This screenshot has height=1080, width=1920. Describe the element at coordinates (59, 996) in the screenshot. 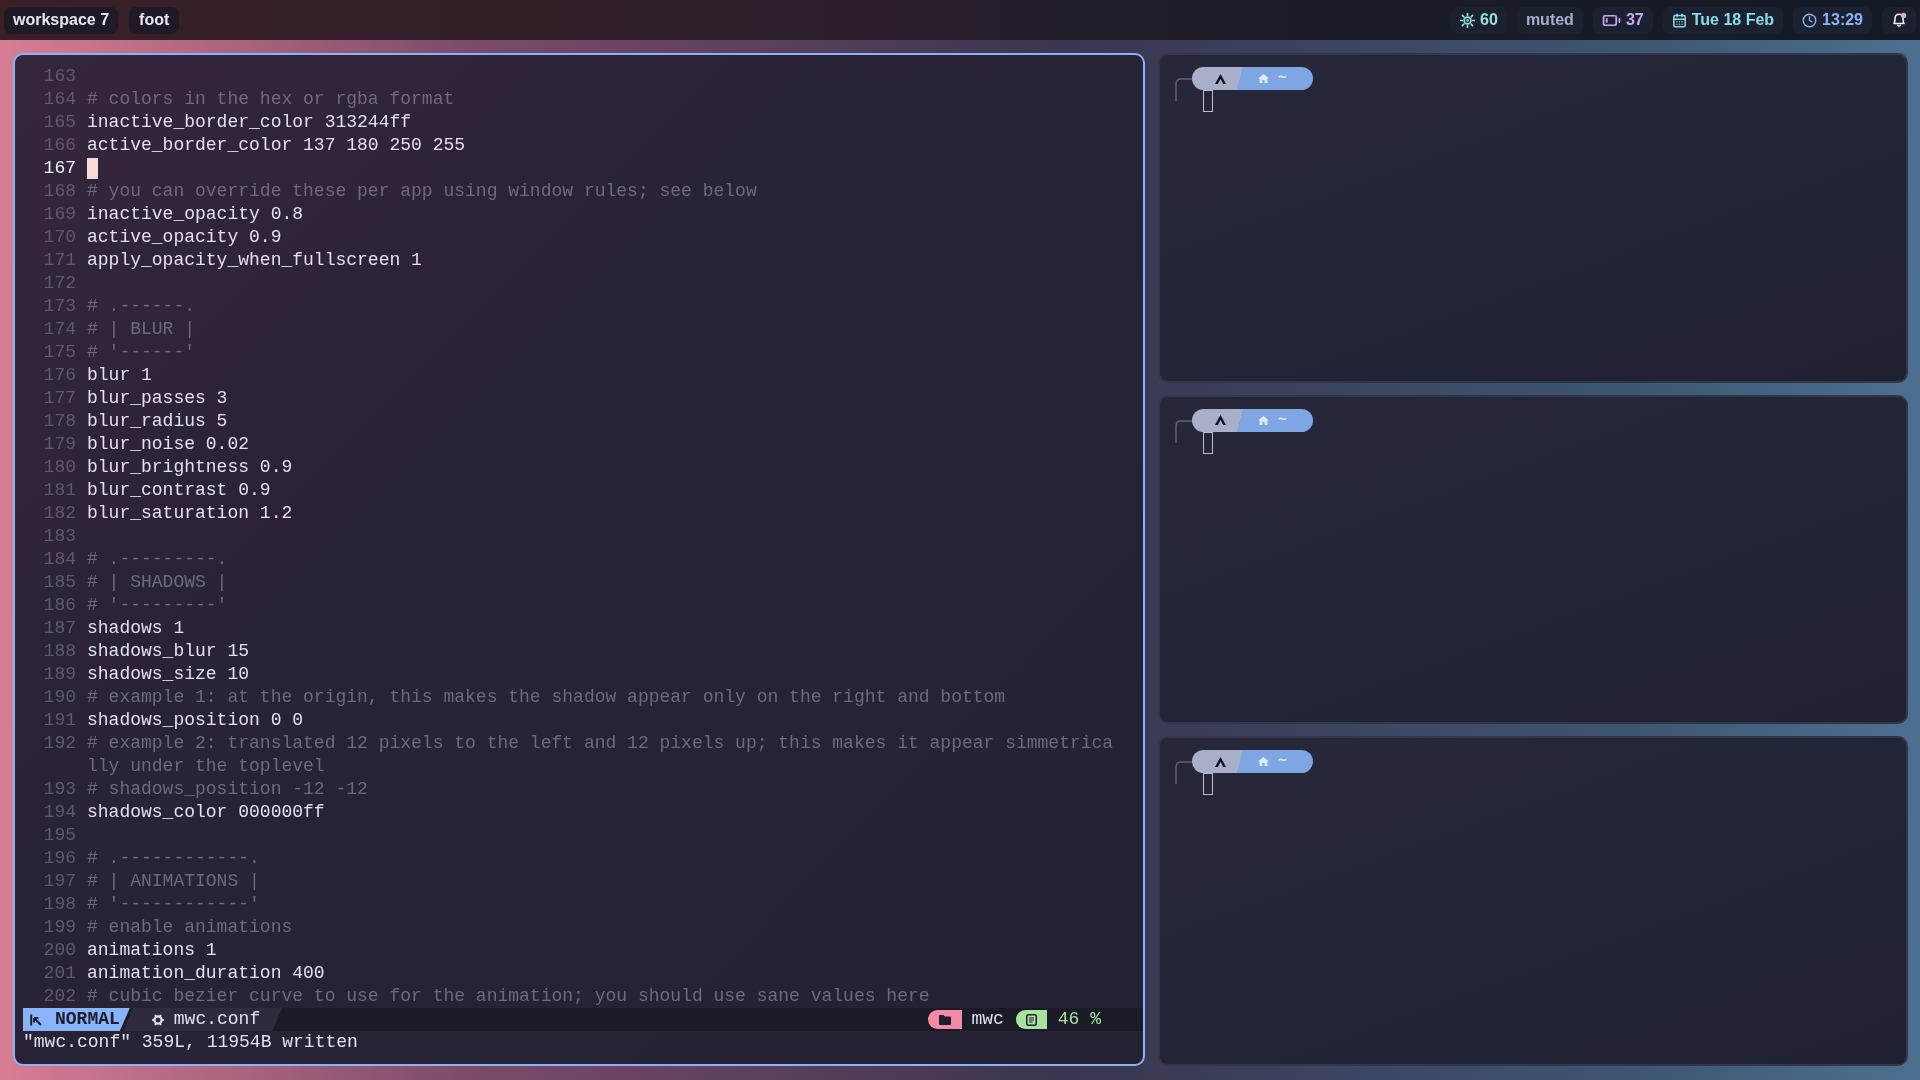

I see `line-number: 202` at that location.